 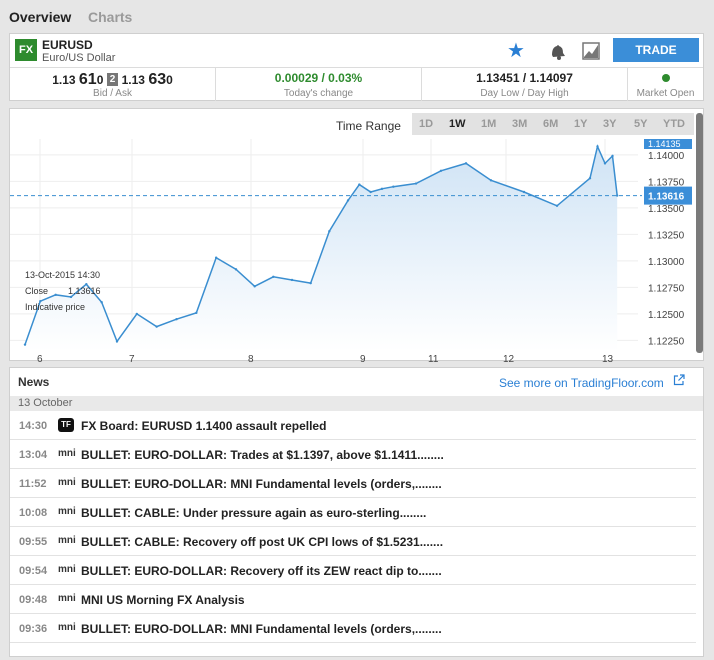 What do you see at coordinates (580, 124) in the screenshot?
I see `range-1y: 1Y` at bounding box center [580, 124].